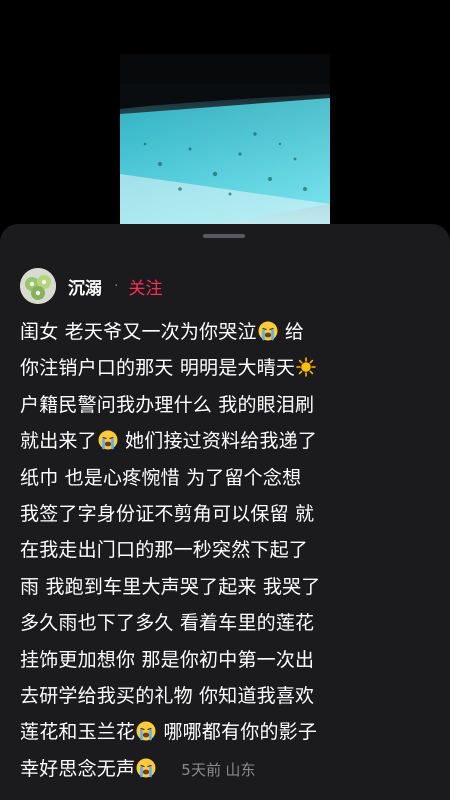  What do you see at coordinates (291, 332) in the screenshot?
I see `post-text-segment: 给` at bounding box center [291, 332].